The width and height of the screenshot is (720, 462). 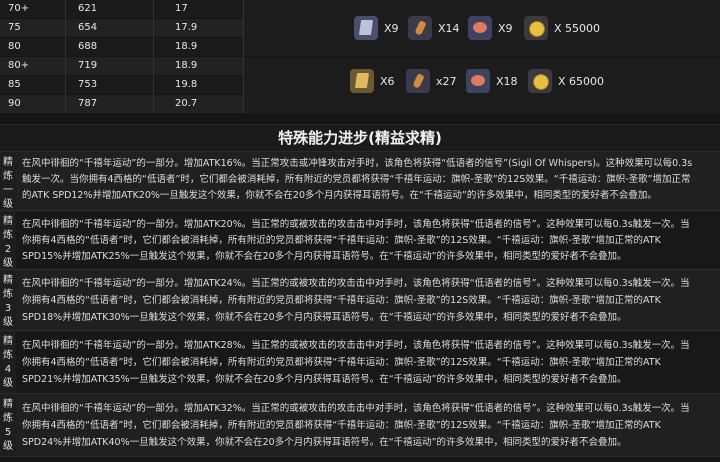 What do you see at coordinates (492, 81) in the screenshot?
I see `material-item: X18` at bounding box center [492, 81].